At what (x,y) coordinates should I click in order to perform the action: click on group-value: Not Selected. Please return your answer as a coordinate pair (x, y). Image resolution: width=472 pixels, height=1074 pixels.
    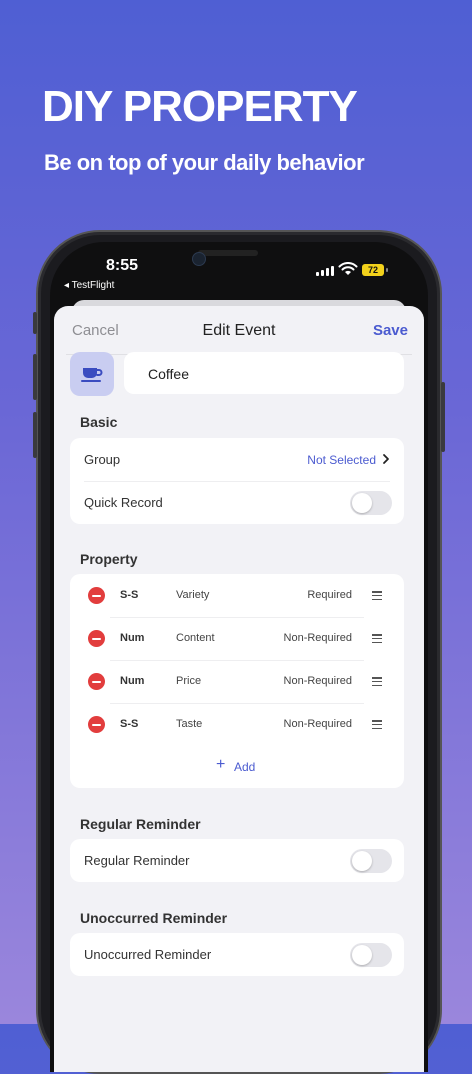
    Looking at the image, I should click on (341, 460).